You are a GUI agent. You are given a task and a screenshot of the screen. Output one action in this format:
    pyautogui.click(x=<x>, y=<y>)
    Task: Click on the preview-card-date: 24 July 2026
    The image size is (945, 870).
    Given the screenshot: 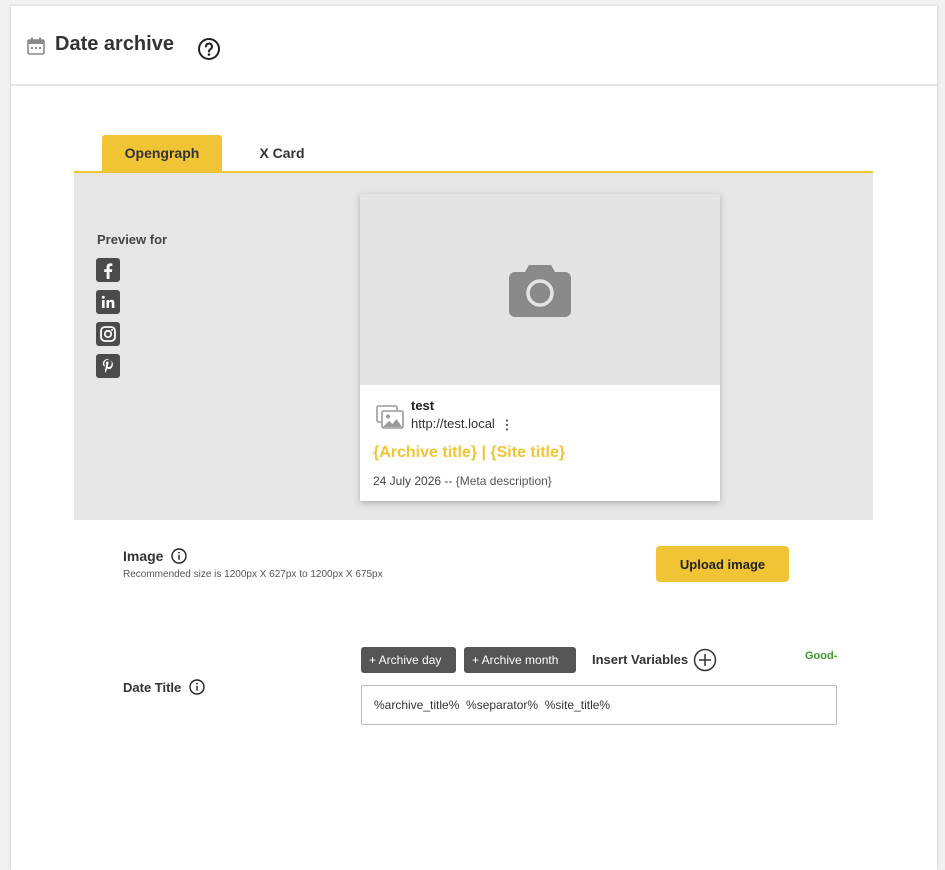 What is the action you would take?
    pyautogui.click(x=407, y=481)
    